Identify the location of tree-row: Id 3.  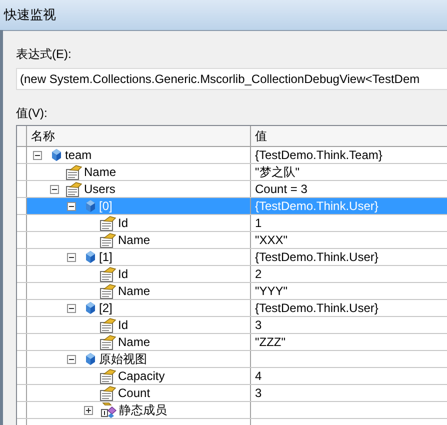
(232, 325).